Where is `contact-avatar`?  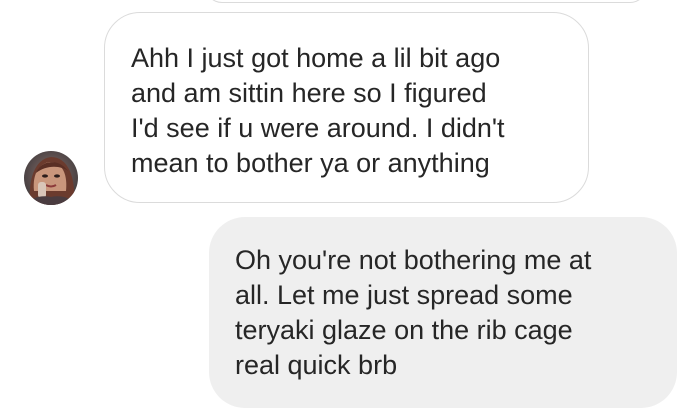 contact-avatar is located at coordinates (51, 178).